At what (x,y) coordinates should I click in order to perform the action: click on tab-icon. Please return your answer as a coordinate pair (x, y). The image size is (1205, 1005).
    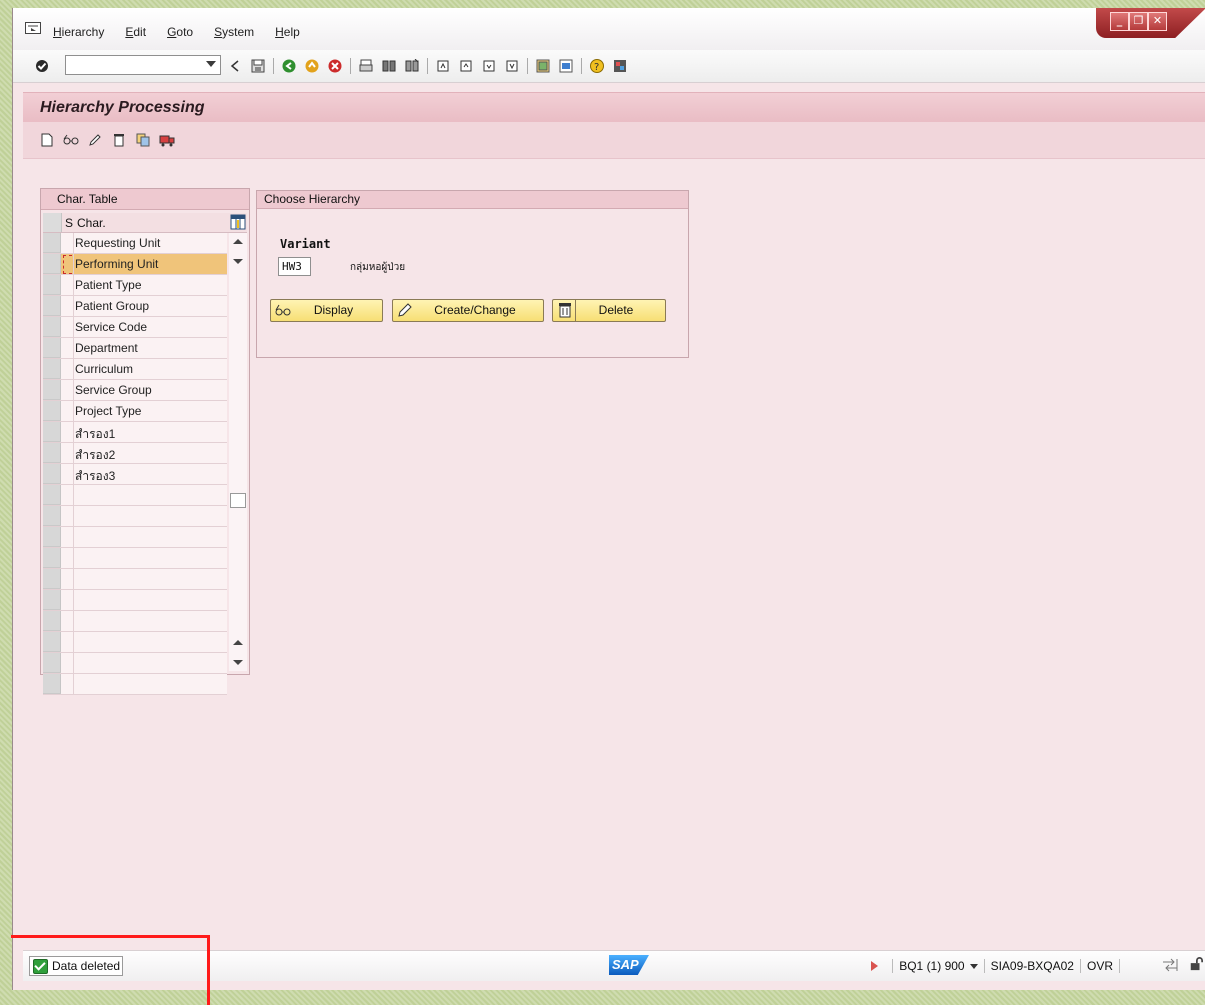
    Looking at the image, I should click on (1170, 965).